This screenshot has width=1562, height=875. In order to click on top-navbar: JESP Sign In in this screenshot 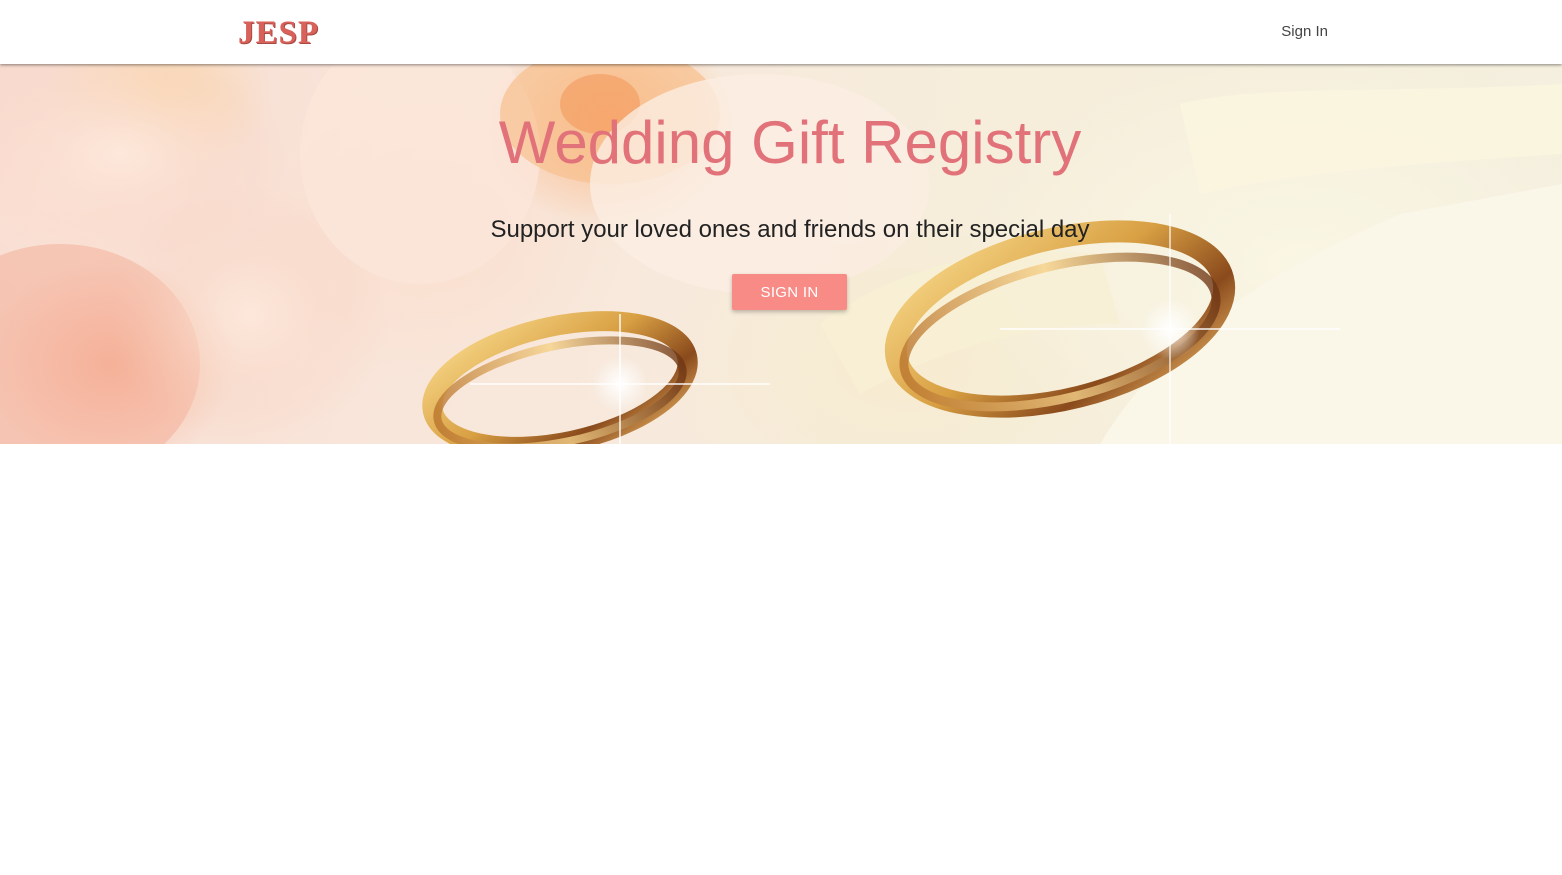, I will do `click(781, 32)`.